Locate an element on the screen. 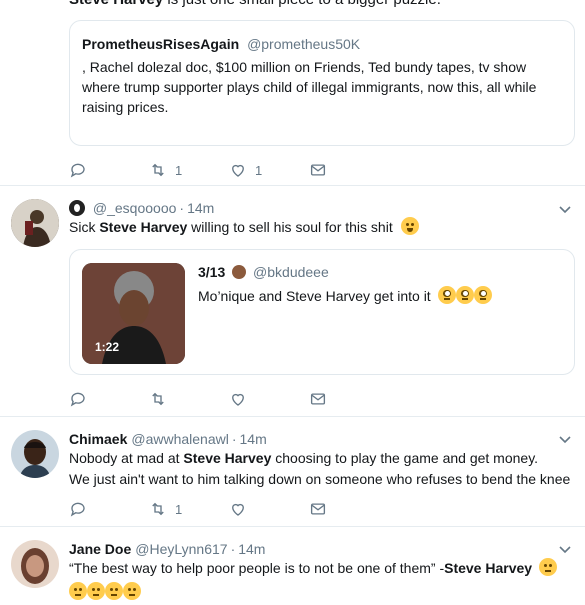 The height and width of the screenshot is (605, 585). tweet-header: Jane Doe @HeyLynn617 · 14m is located at coordinates (167, 549).